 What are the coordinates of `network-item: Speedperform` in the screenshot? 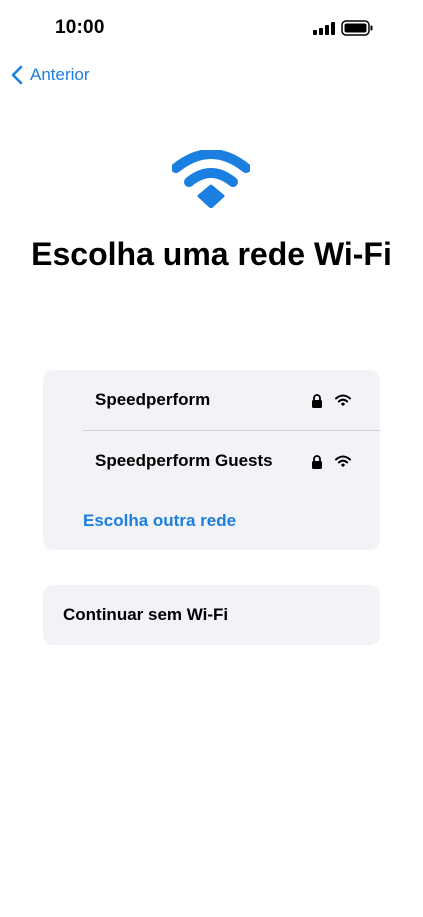 It's located at (211, 400).